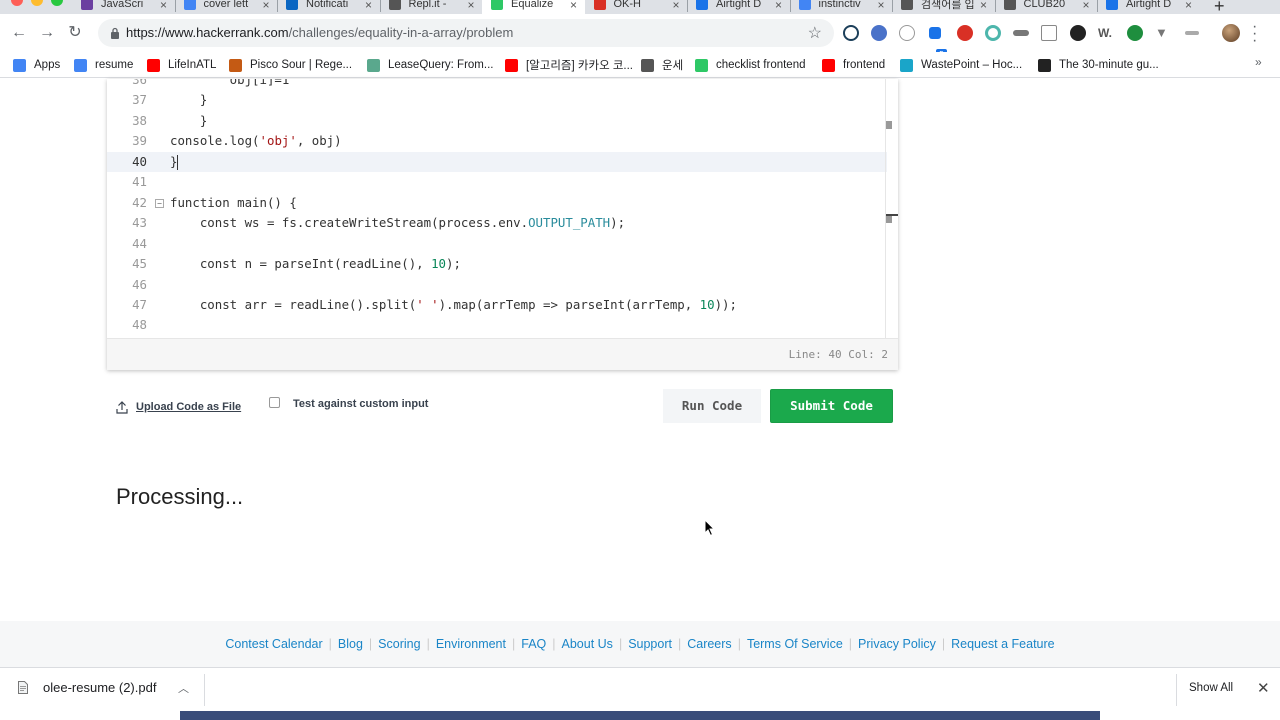 This screenshot has width=1280, height=720. What do you see at coordinates (587, 644) in the screenshot?
I see `footer-link: About Us` at bounding box center [587, 644].